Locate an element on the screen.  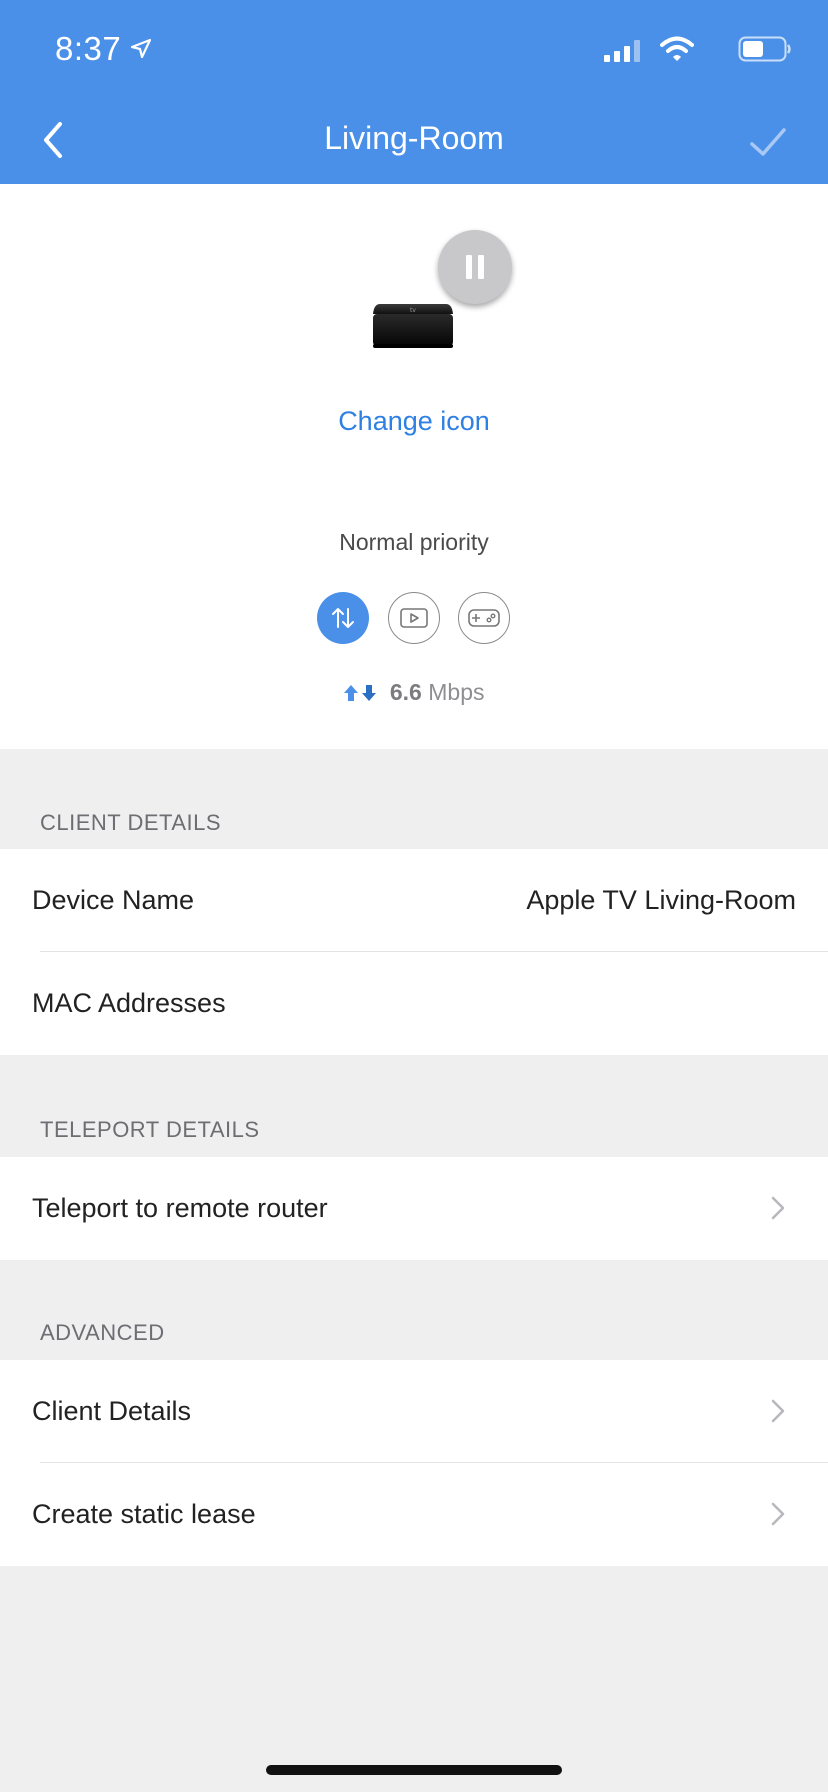
speed-unit: Mbps is located at coordinates (456, 692).